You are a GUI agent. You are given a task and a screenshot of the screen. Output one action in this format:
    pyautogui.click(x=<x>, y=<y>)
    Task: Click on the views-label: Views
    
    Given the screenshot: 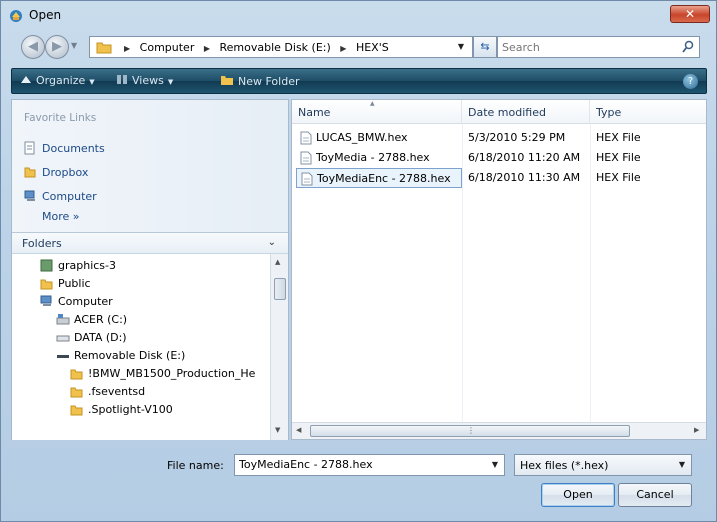 What is the action you would take?
    pyautogui.click(x=148, y=80)
    